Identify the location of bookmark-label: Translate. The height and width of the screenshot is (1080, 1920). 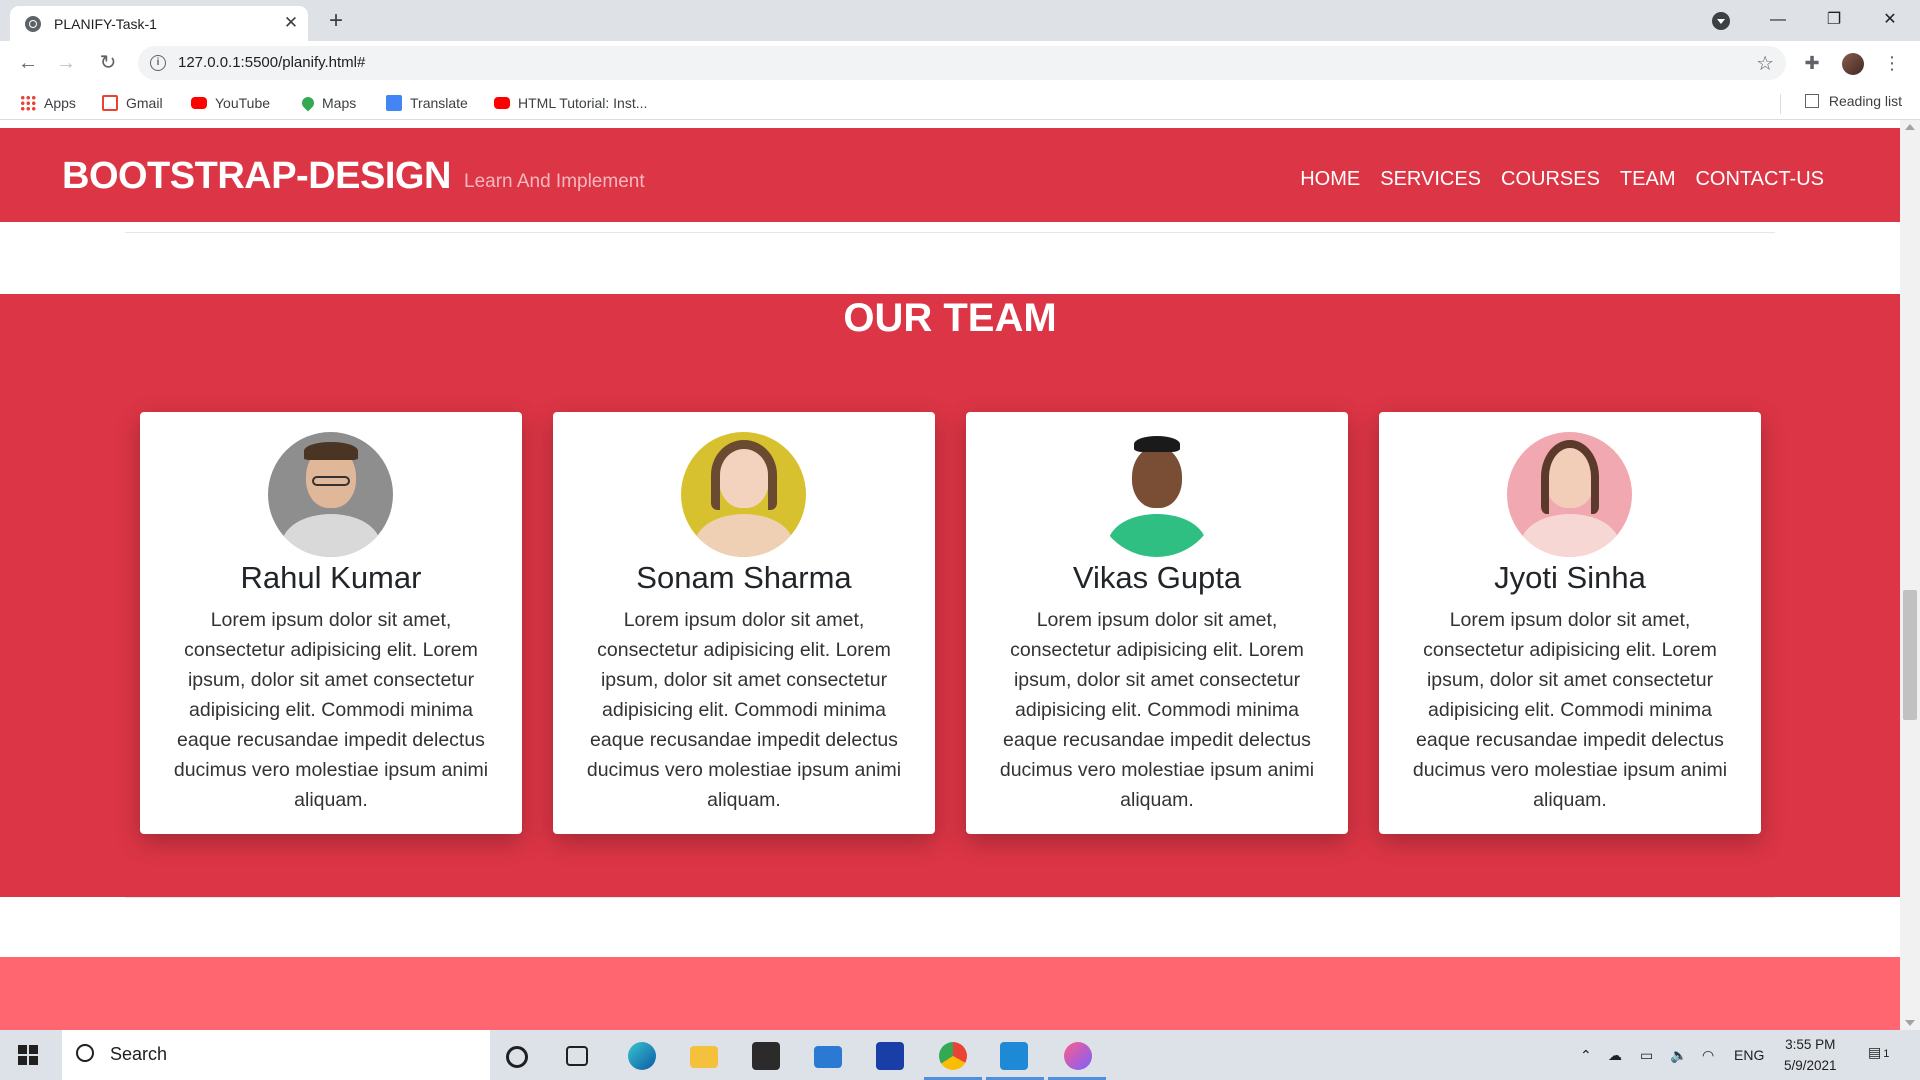
(439, 103).